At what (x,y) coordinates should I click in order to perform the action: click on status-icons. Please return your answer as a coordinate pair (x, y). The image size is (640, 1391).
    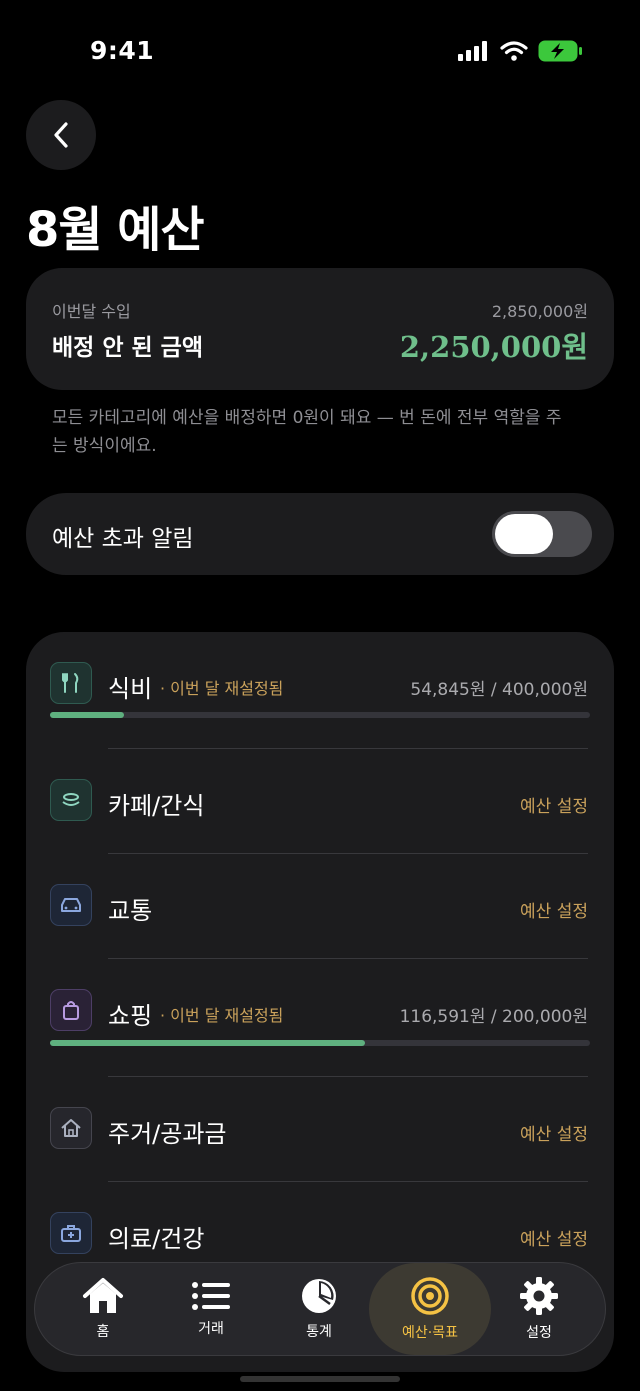
    Looking at the image, I should click on (521, 51).